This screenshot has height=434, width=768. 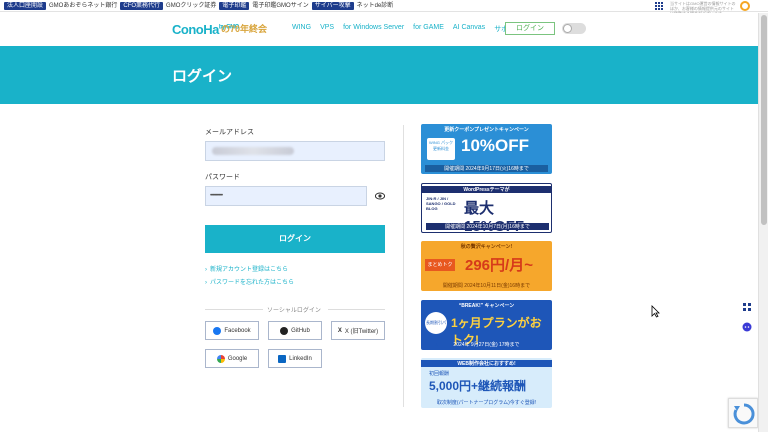 I want to click on chat-support-icon, so click(x=747, y=327).